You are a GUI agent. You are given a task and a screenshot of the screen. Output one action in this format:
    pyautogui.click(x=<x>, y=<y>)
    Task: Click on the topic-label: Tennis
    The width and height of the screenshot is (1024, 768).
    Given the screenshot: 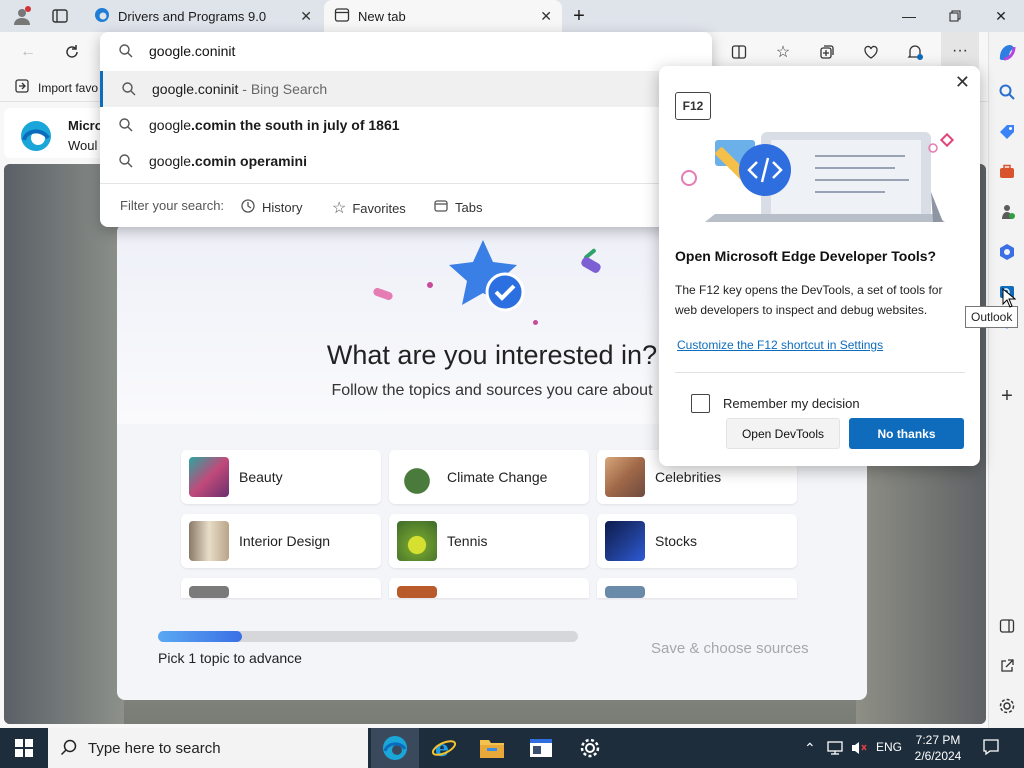 What is the action you would take?
    pyautogui.click(x=467, y=541)
    